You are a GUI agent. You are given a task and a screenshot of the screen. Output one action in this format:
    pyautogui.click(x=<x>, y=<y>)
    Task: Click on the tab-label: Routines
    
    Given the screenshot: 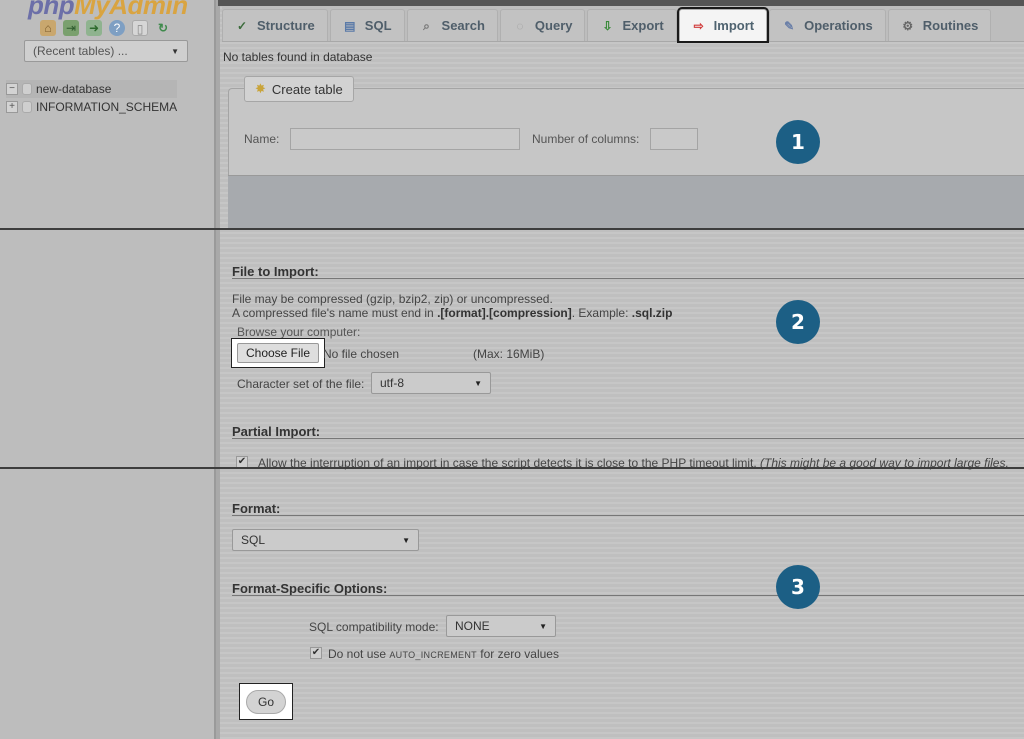 What is the action you would take?
    pyautogui.click(x=950, y=25)
    